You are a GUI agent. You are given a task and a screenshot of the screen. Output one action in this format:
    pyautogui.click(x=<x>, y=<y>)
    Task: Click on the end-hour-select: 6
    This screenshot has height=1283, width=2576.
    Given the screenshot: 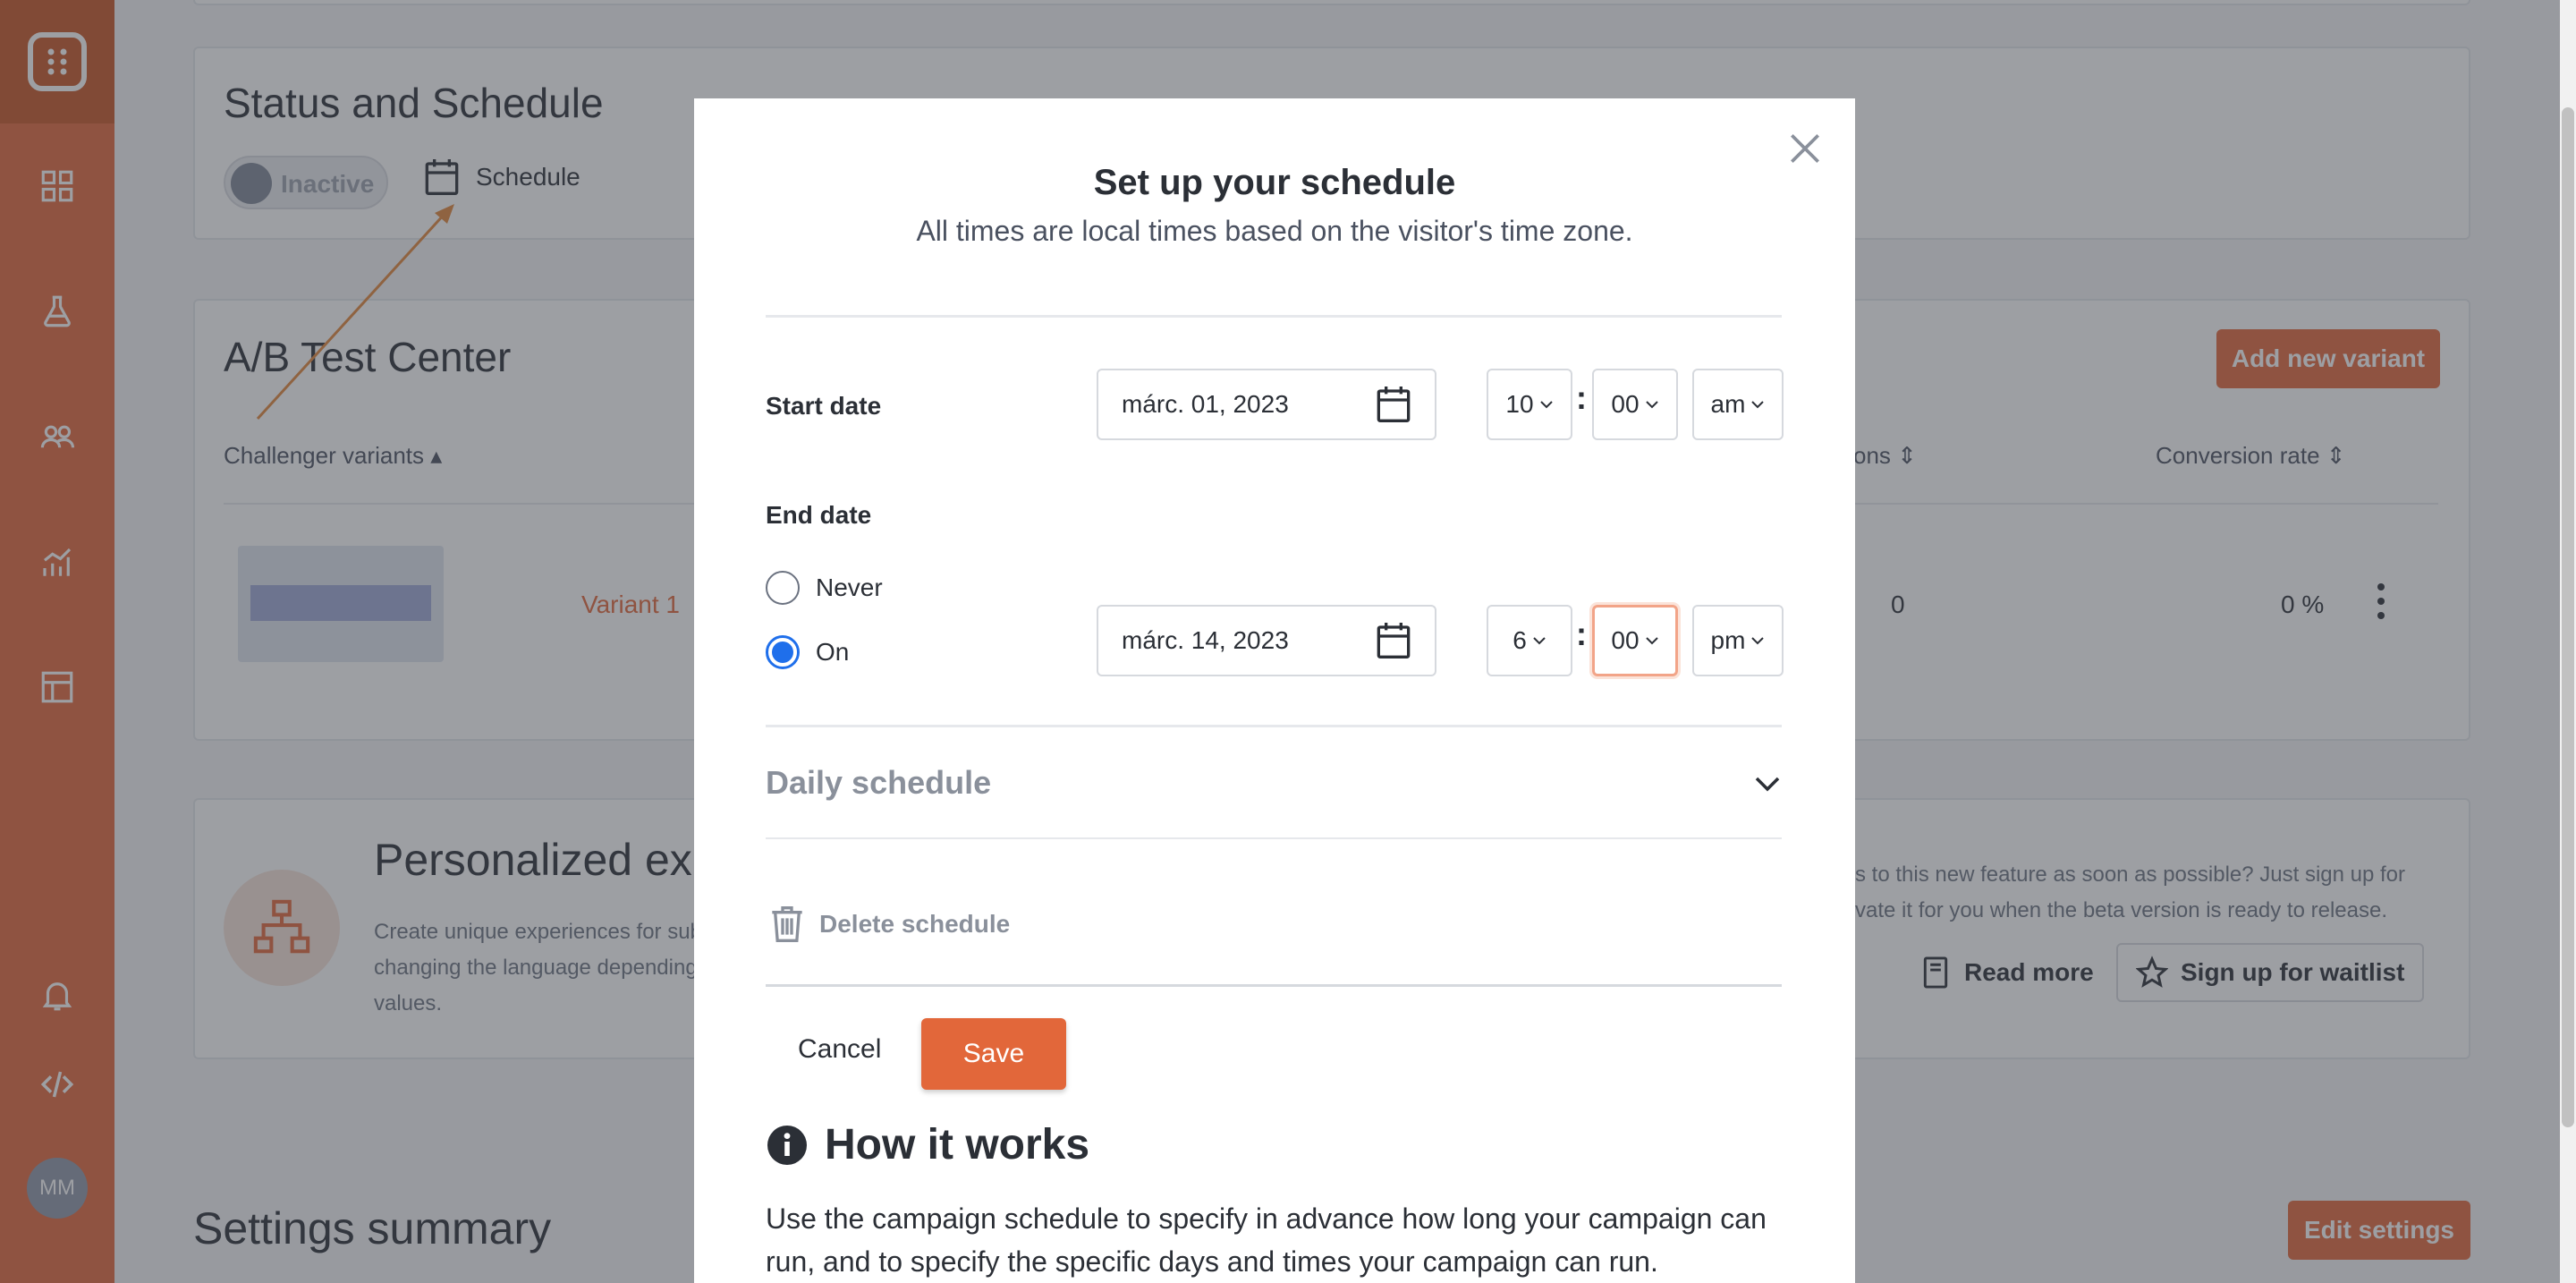 What is the action you would take?
    pyautogui.click(x=1529, y=640)
    